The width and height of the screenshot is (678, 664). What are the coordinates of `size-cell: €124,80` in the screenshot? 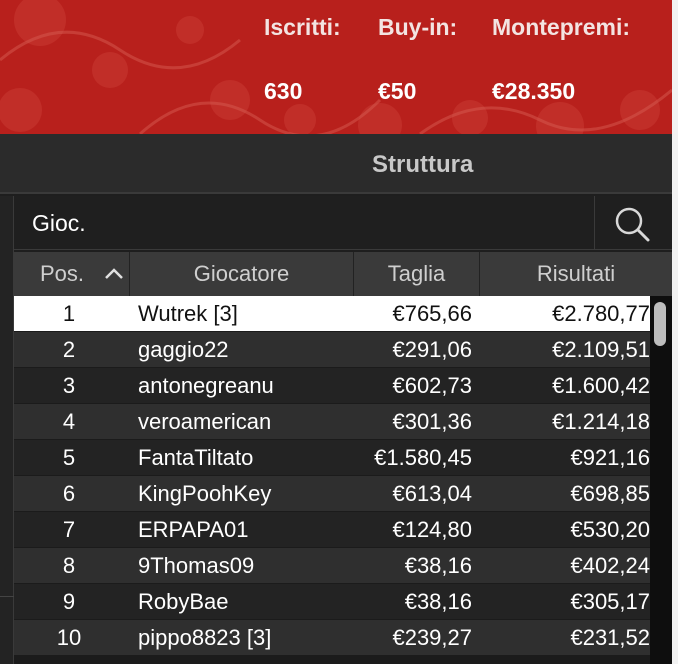 It's located at (432, 529).